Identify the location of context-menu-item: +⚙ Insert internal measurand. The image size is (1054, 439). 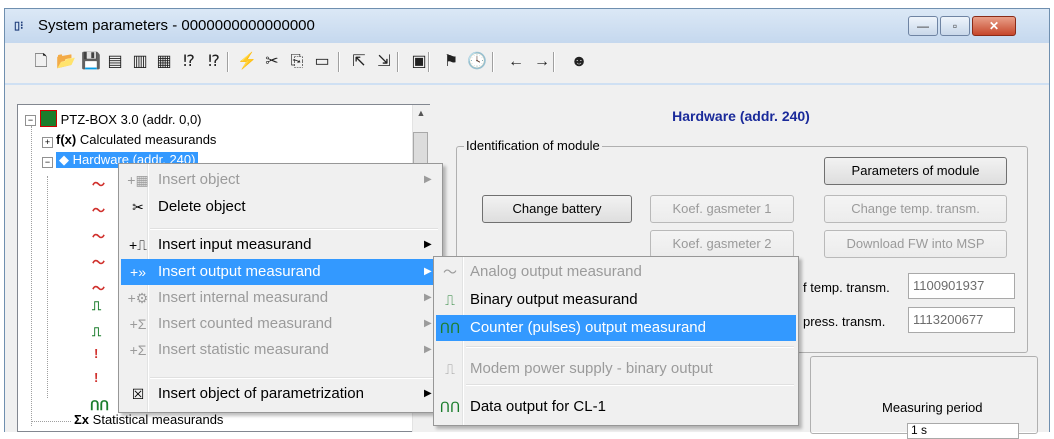
(228, 298).